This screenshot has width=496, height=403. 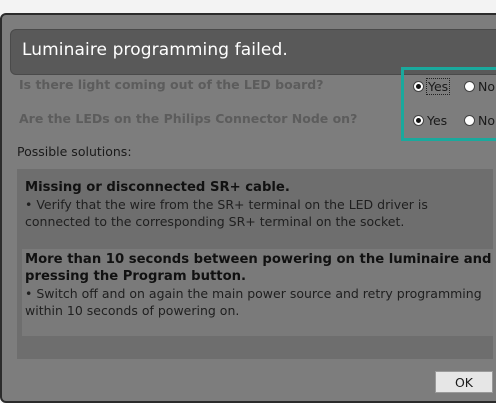 I want to click on ok-button: OK, so click(x=464, y=382).